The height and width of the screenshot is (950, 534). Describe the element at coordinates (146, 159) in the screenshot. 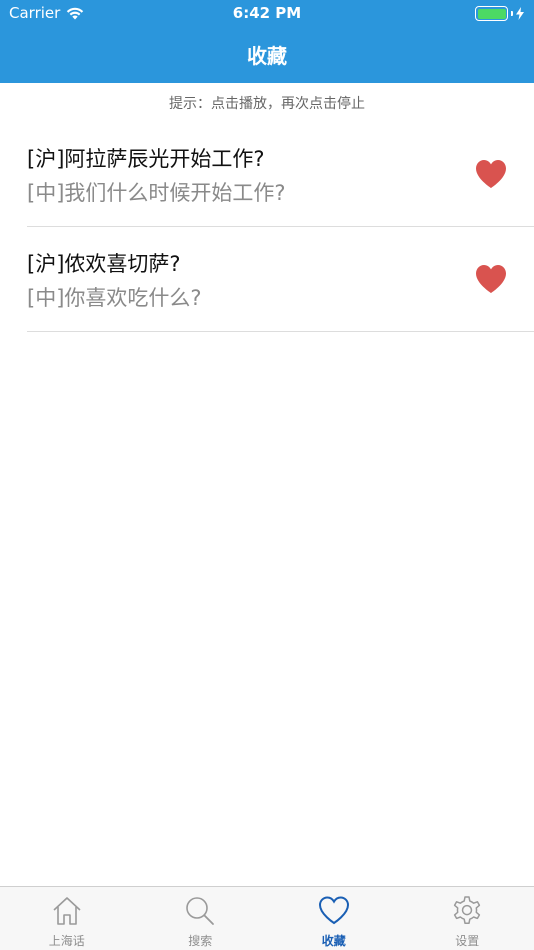

I see `shanghainese-phrase: [沪]阿拉萨辰光开始工作?` at that location.